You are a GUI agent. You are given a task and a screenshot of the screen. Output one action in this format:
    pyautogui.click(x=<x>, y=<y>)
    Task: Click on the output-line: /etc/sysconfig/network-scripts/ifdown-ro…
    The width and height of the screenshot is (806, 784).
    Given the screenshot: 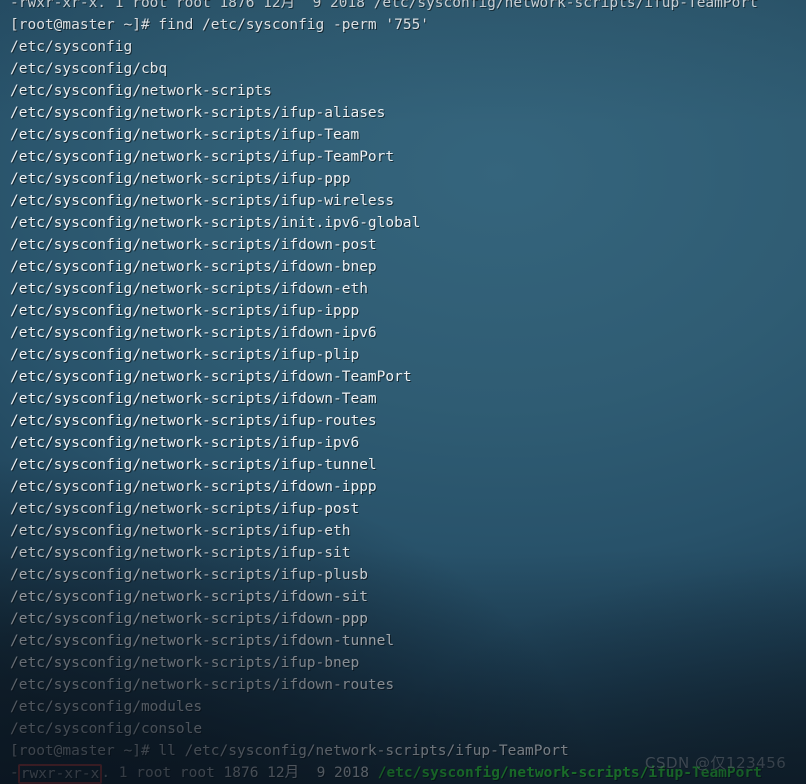 What is the action you would take?
    pyautogui.click(x=408, y=685)
    